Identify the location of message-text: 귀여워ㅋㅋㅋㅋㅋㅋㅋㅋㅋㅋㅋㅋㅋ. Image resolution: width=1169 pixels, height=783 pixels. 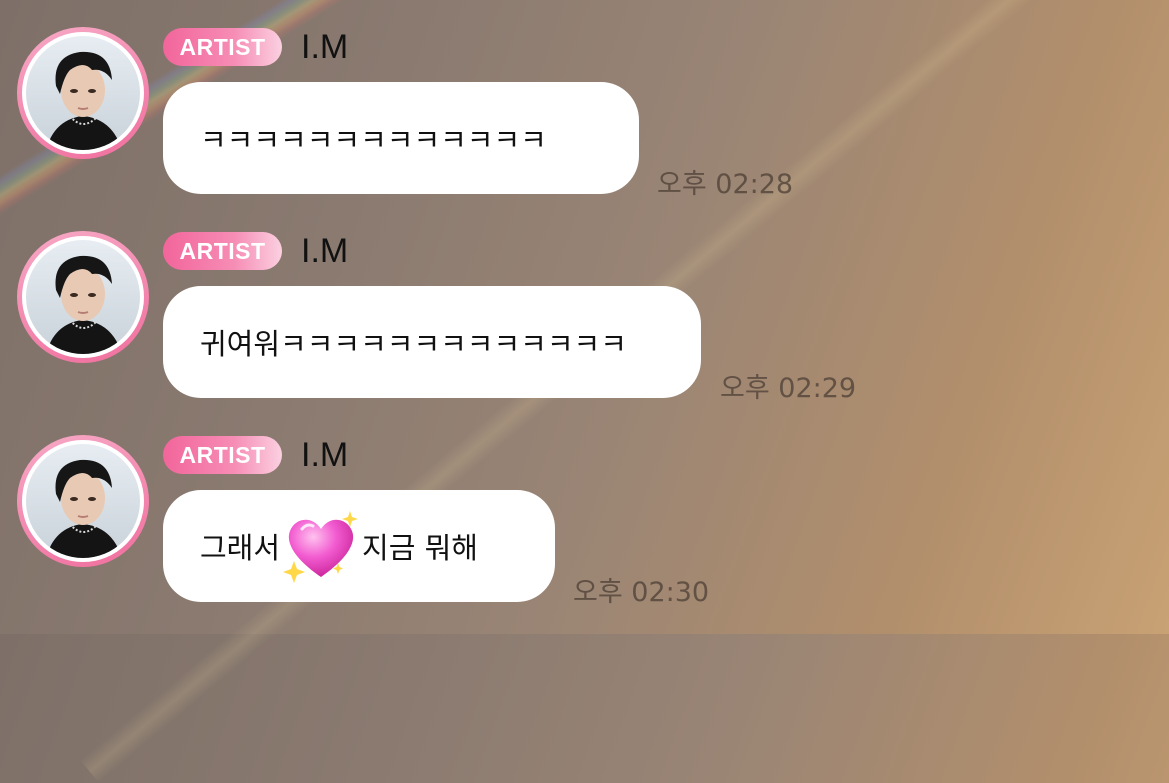
(413, 344).